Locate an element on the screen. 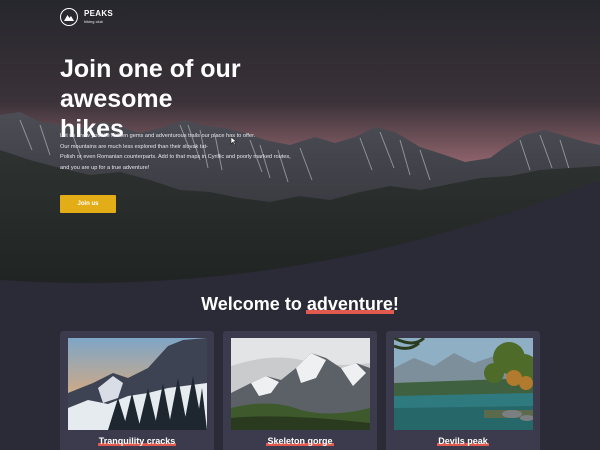 The width and height of the screenshot is (600, 450). join-us-button: Join us is located at coordinates (88, 204).